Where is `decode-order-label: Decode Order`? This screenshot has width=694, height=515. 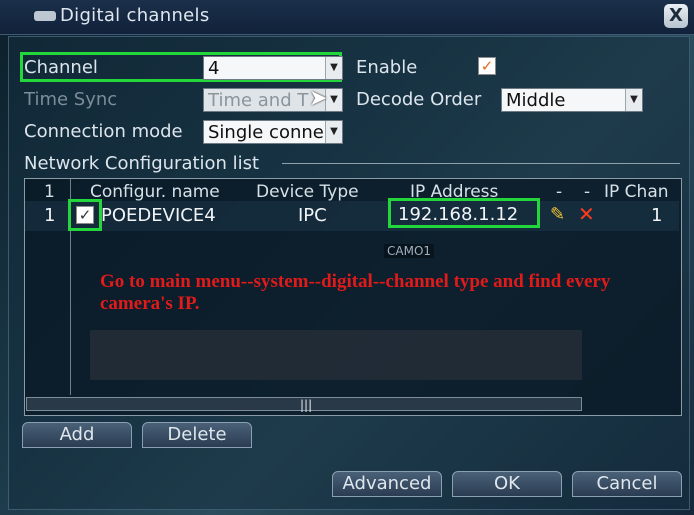 decode-order-label: Decode Order is located at coordinates (419, 99).